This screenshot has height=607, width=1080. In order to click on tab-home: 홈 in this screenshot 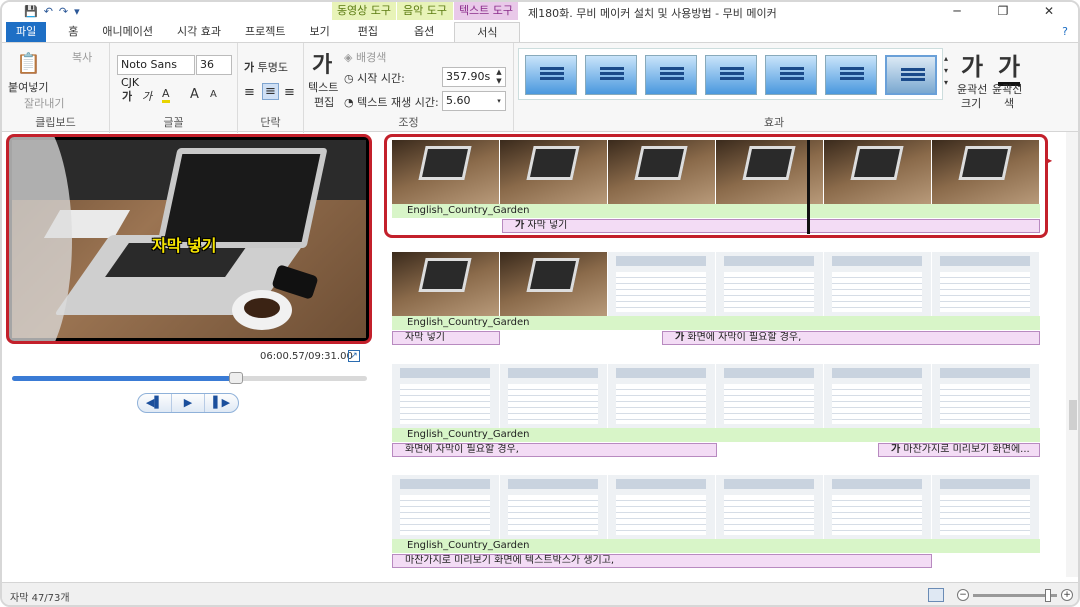, I will do `click(73, 32)`.